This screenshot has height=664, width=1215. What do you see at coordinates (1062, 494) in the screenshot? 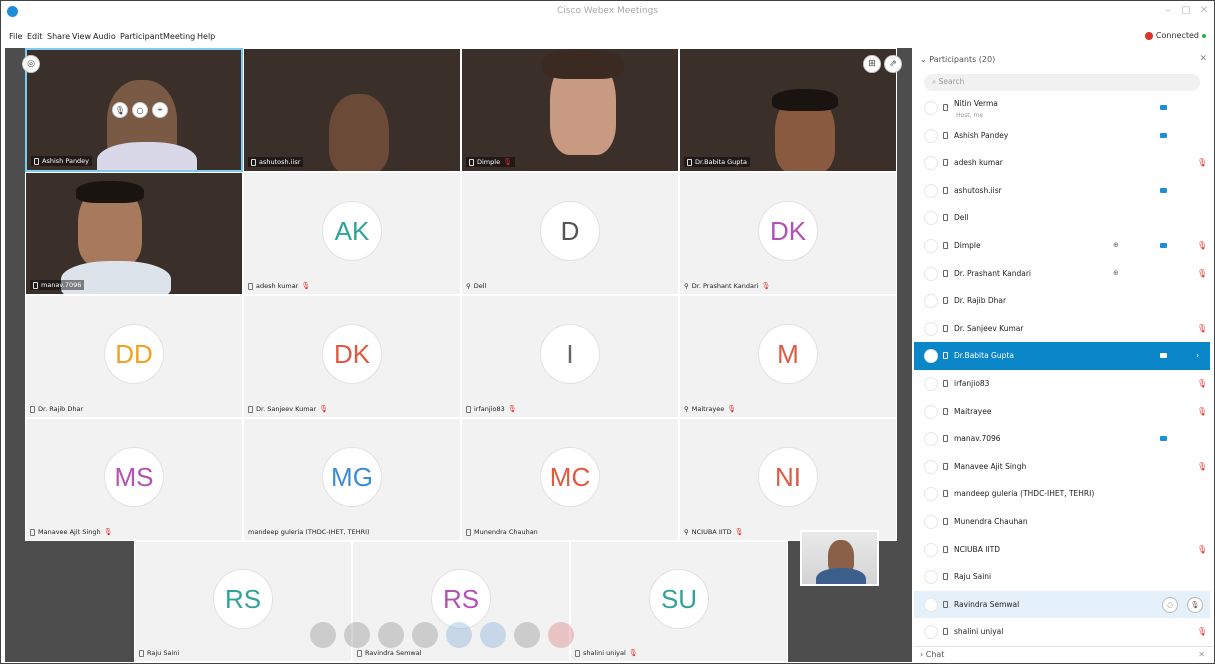
I see `participant-row: mandeep guleria (THDC-IHET, TEHRI)` at bounding box center [1062, 494].